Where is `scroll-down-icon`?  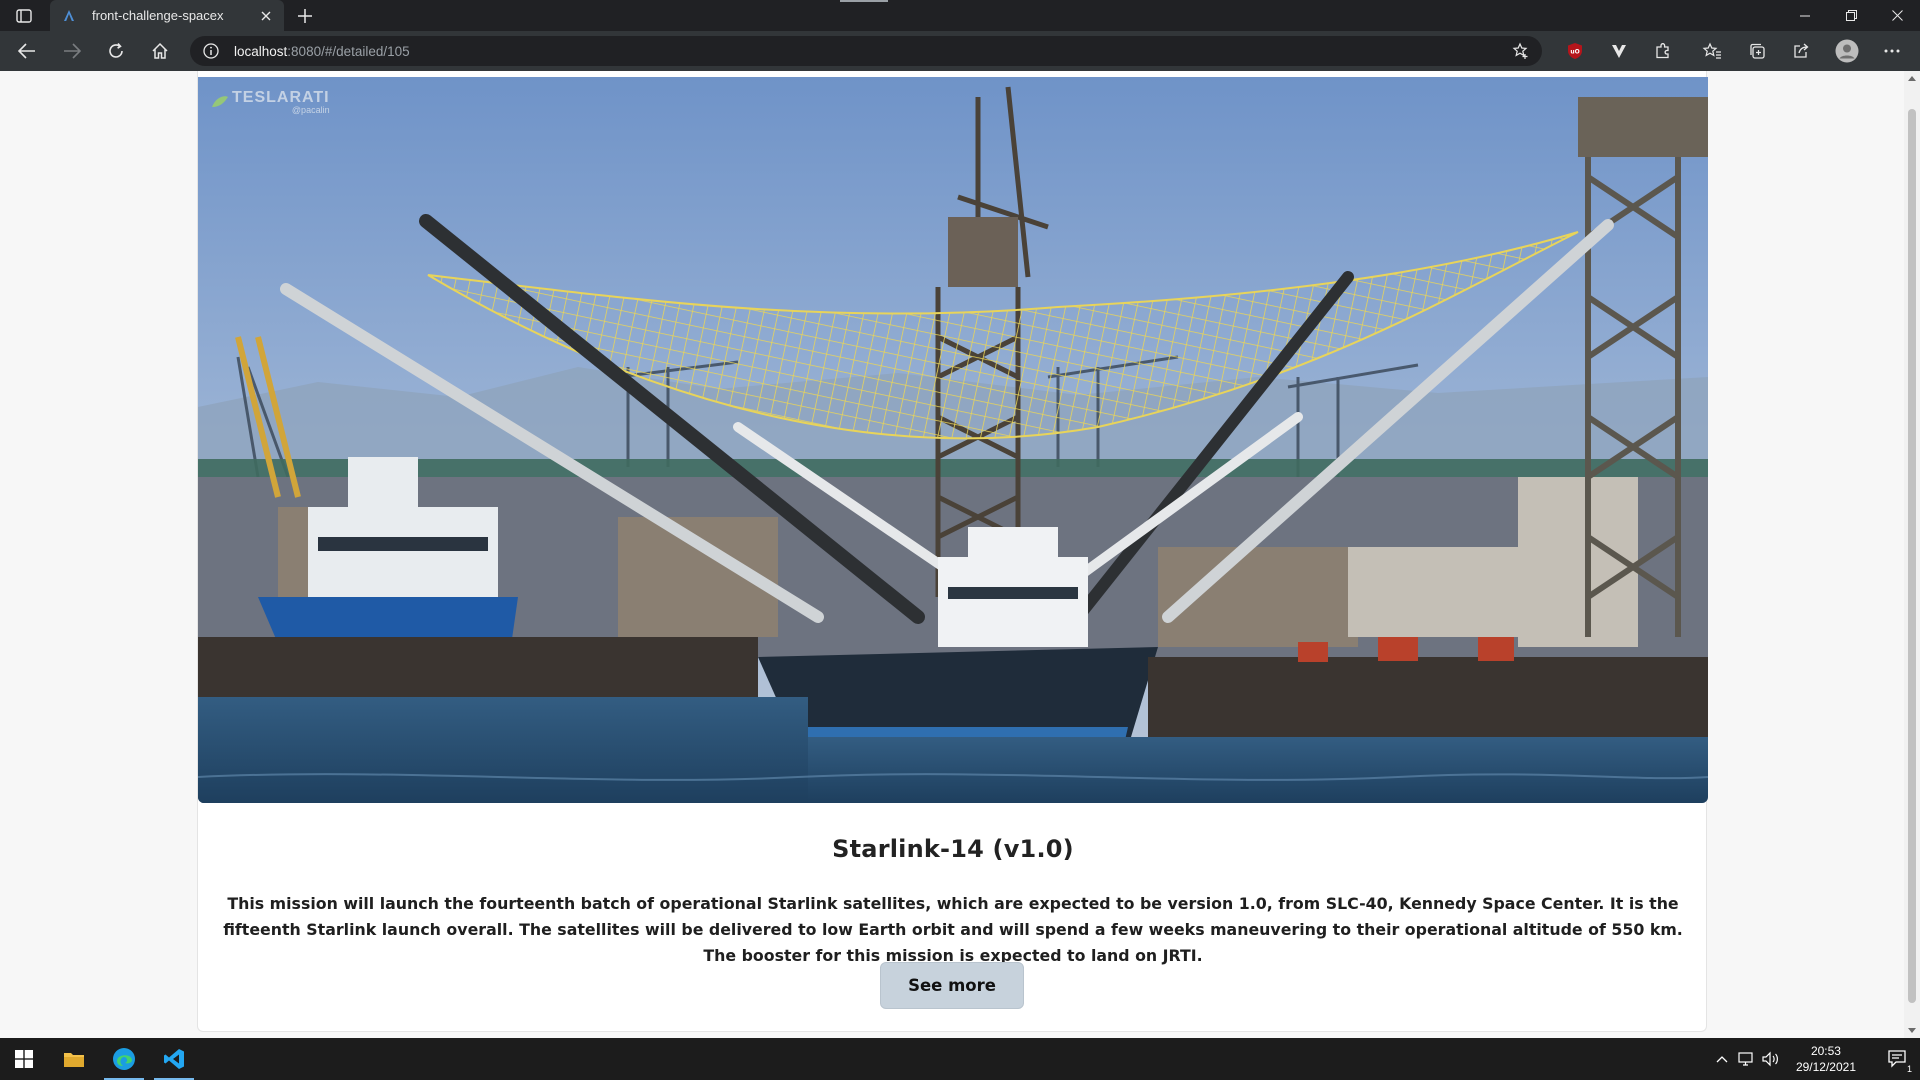 scroll-down-icon is located at coordinates (1912, 1031).